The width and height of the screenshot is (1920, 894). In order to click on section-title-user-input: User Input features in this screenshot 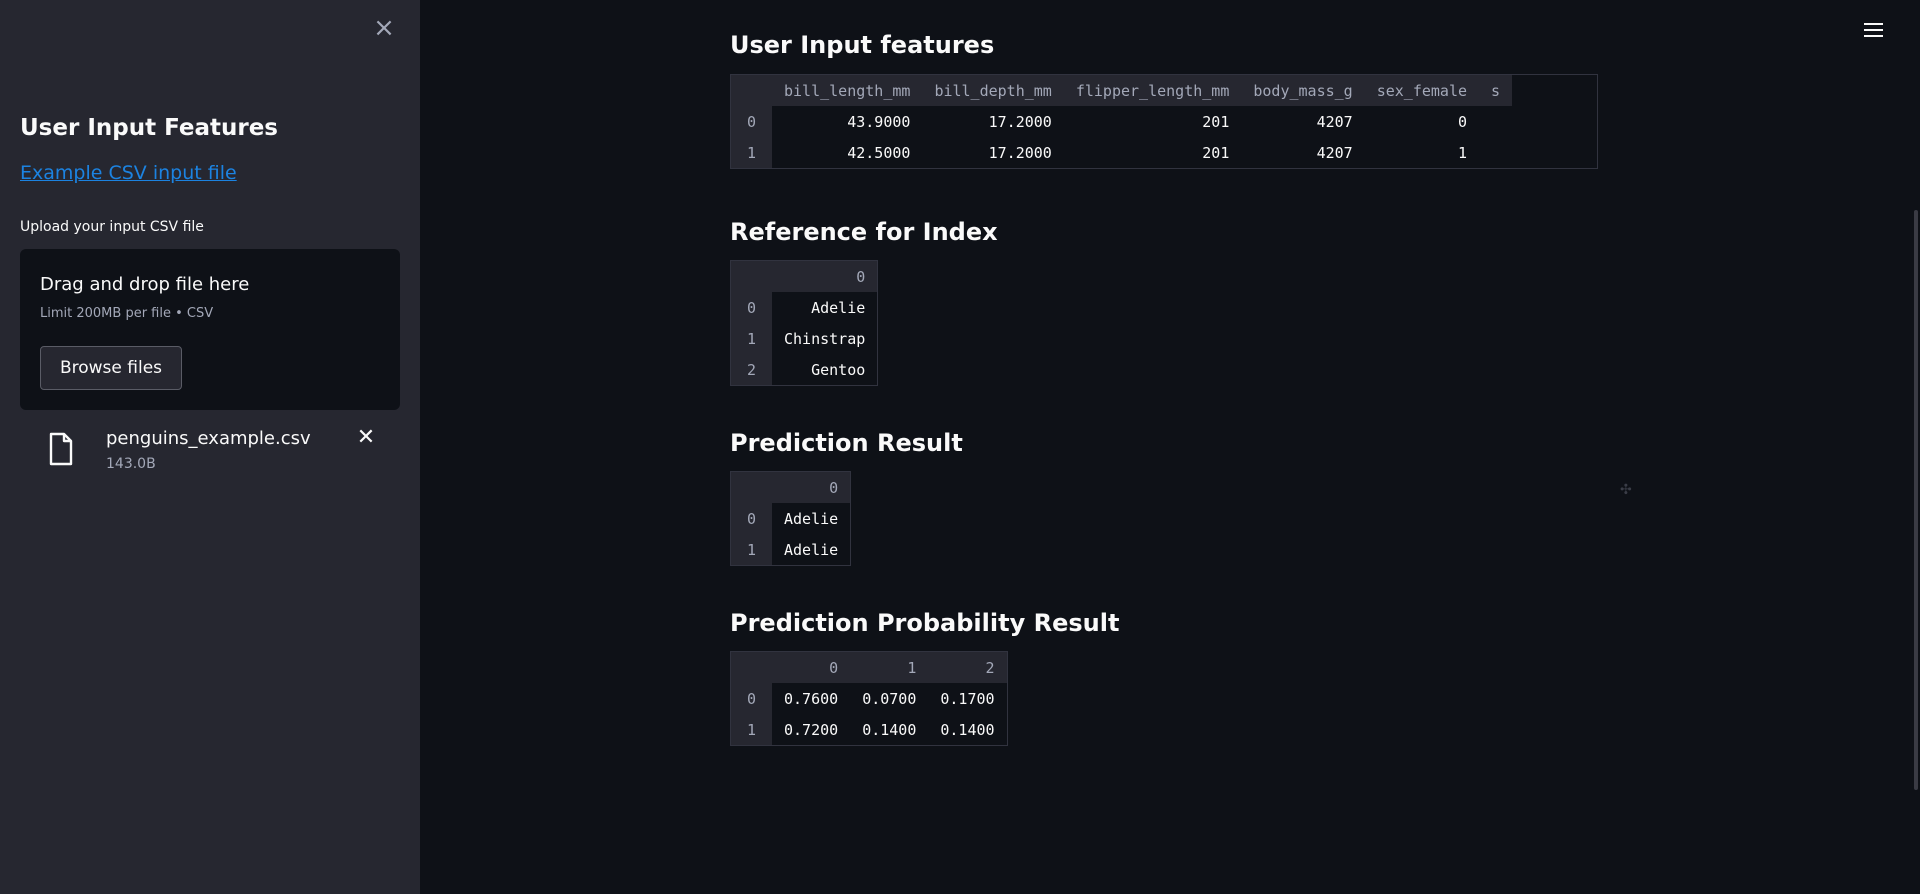, I will do `click(862, 45)`.